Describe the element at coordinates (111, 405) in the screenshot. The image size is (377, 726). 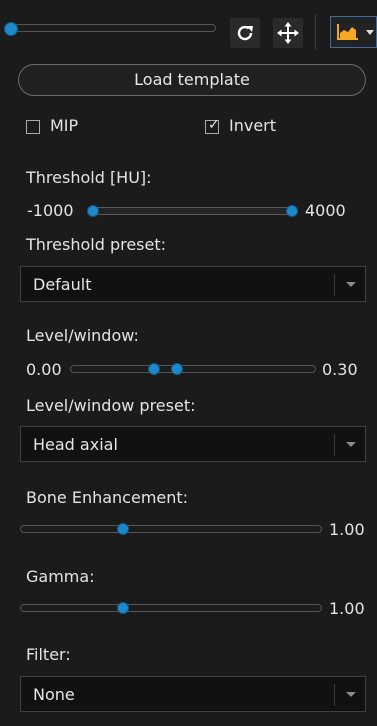
I see `level-window-preset-label: Level/window preset:` at that location.